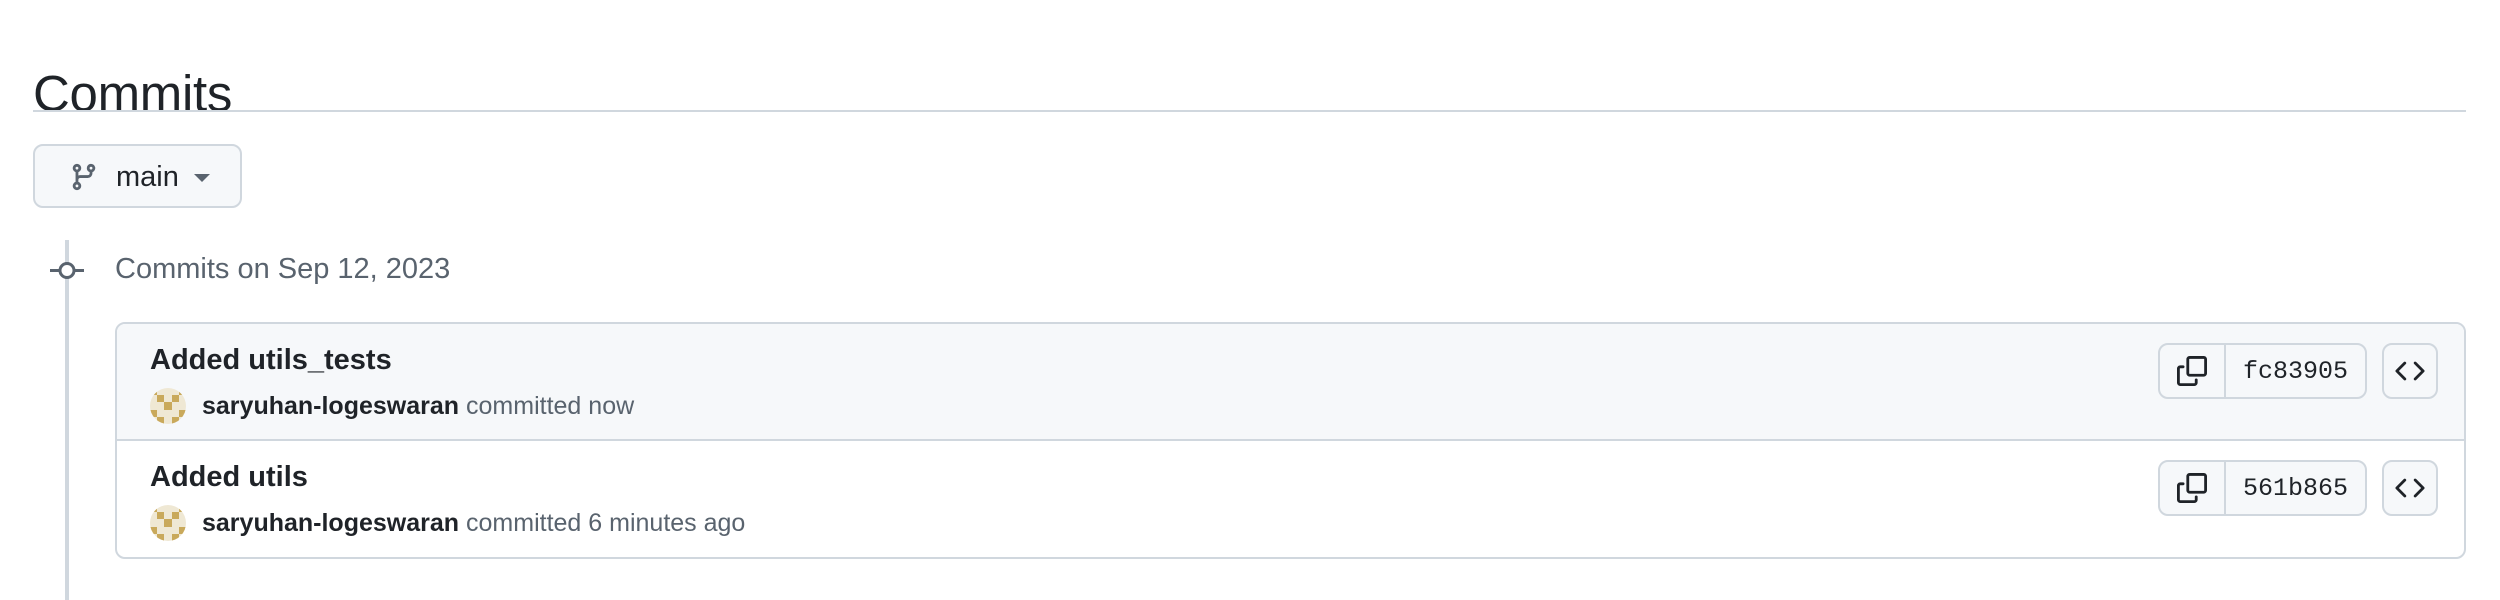 The image size is (2500, 600). Describe the element at coordinates (84, 177) in the screenshot. I see `git-branch-icon` at that location.